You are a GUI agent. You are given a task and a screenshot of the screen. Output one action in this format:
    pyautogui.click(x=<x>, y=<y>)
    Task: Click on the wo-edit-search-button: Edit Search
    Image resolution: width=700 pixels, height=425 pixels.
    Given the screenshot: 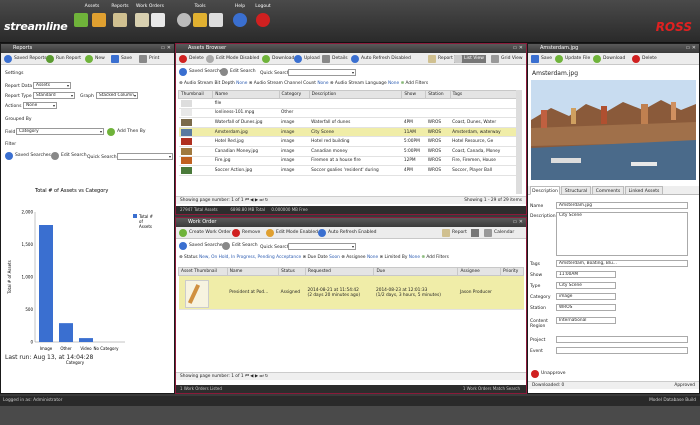 What is the action you would take?
    pyautogui.click(x=240, y=246)
    